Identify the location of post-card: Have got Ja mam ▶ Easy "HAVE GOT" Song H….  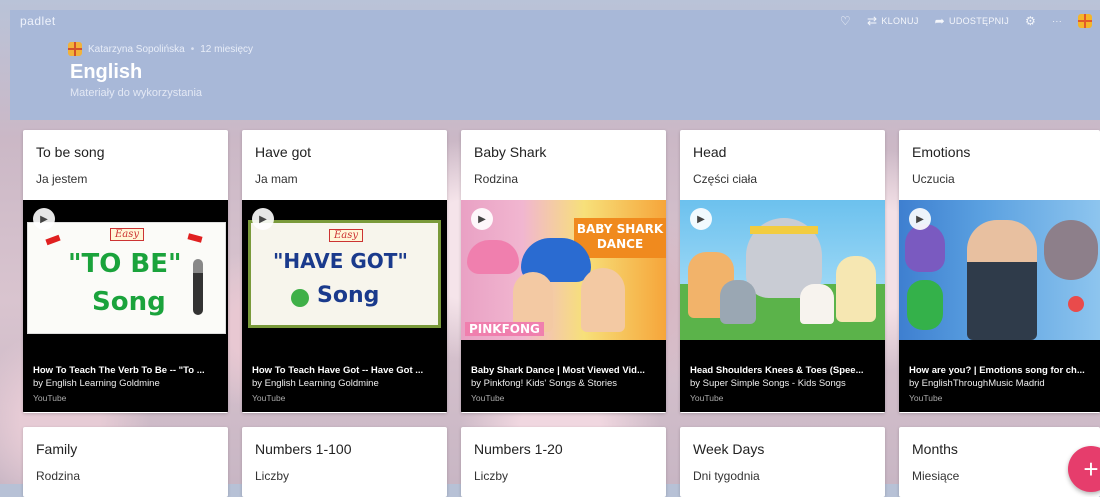
(344, 271).